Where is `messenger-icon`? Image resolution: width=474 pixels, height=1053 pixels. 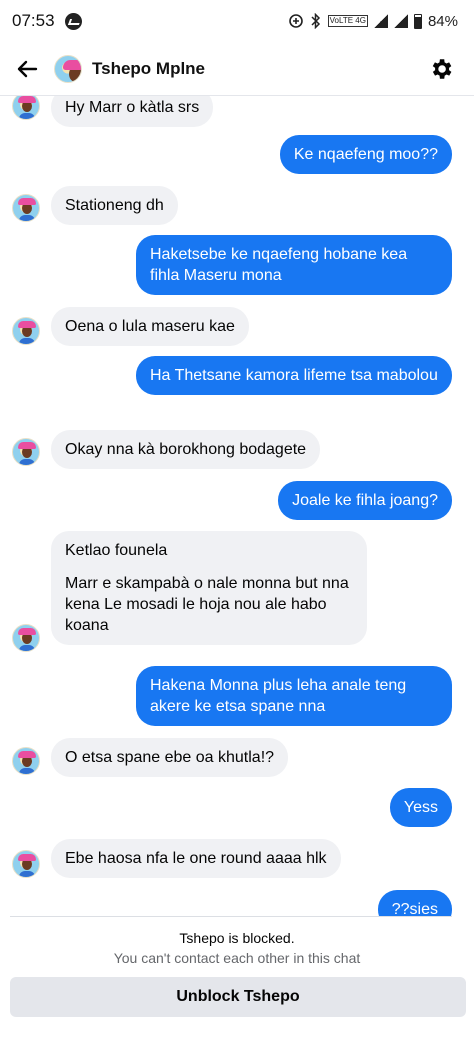
messenger-icon is located at coordinates (73, 21).